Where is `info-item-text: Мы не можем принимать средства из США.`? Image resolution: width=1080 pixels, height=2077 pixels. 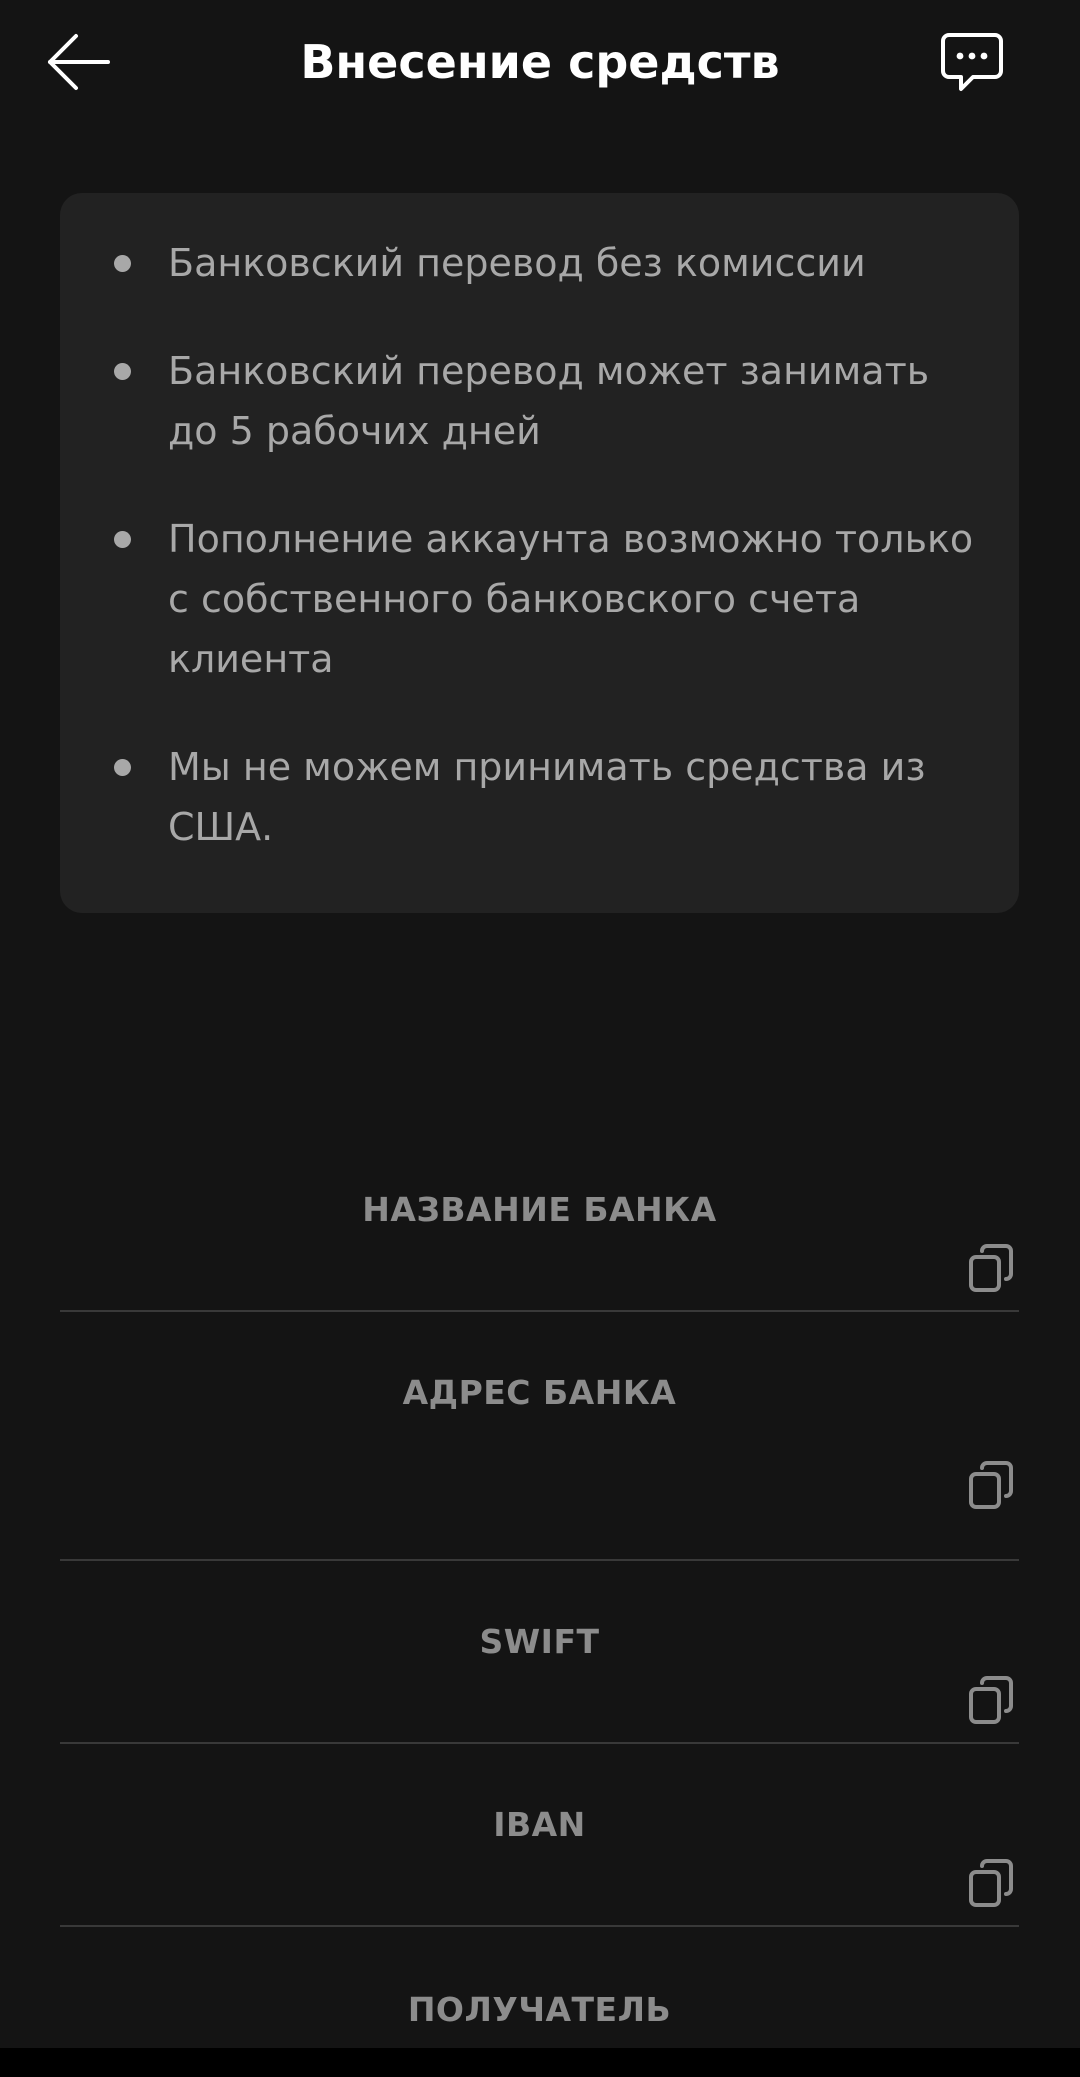 info-item-text: Мы не можем принимать средства из США. is located at coordinates (547, 797).